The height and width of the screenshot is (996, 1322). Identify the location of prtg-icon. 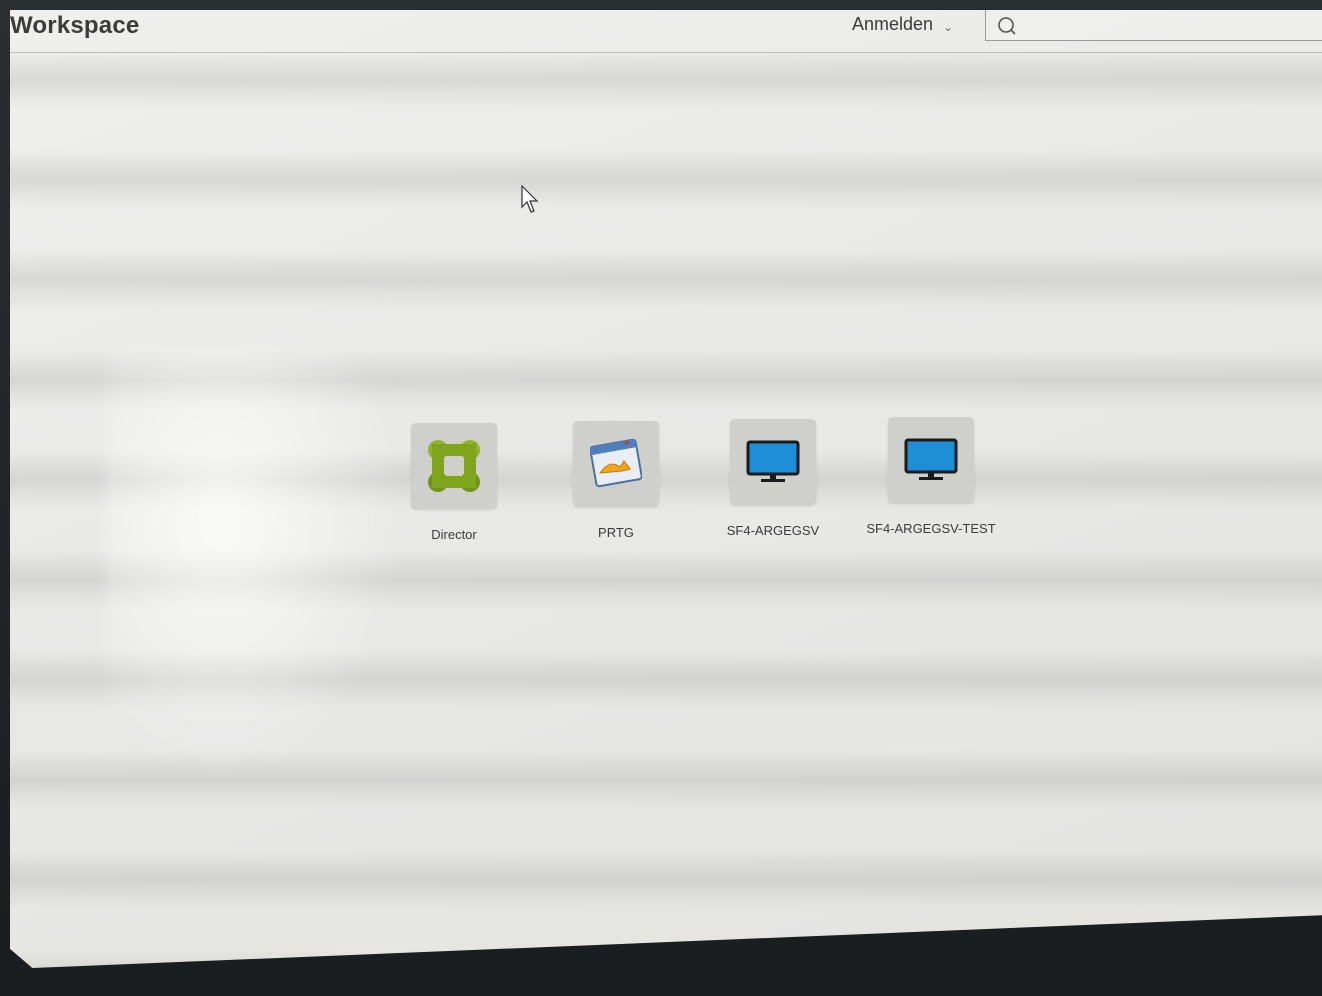
(616, 463).